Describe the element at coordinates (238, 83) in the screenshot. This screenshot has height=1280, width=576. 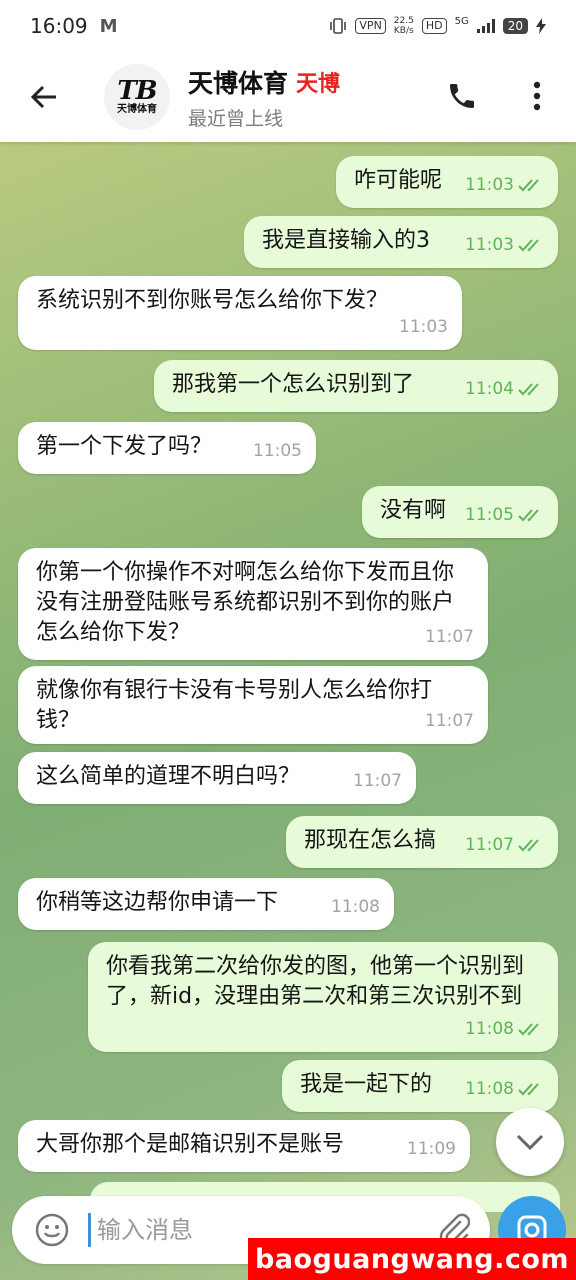
I see `chat-title: 天博体育` at that location.